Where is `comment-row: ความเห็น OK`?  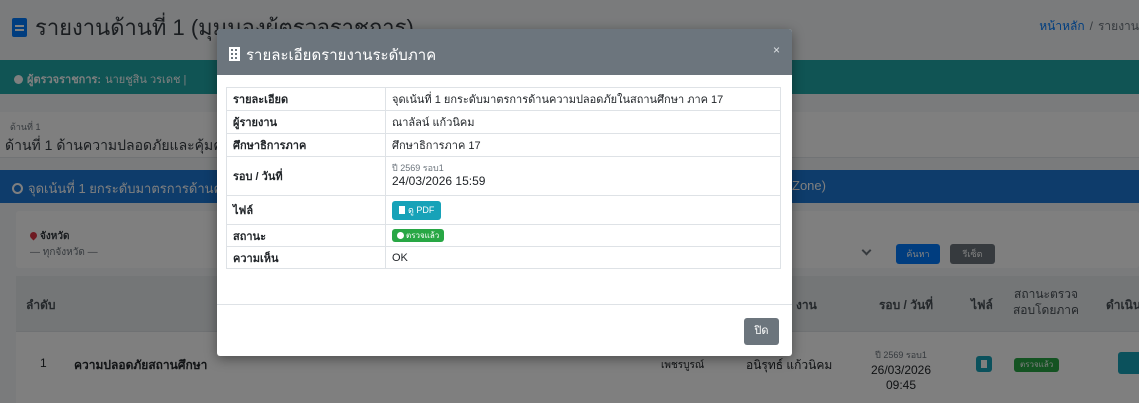 comment-row: ความเห็น OK is located at coordinates (503, 257).